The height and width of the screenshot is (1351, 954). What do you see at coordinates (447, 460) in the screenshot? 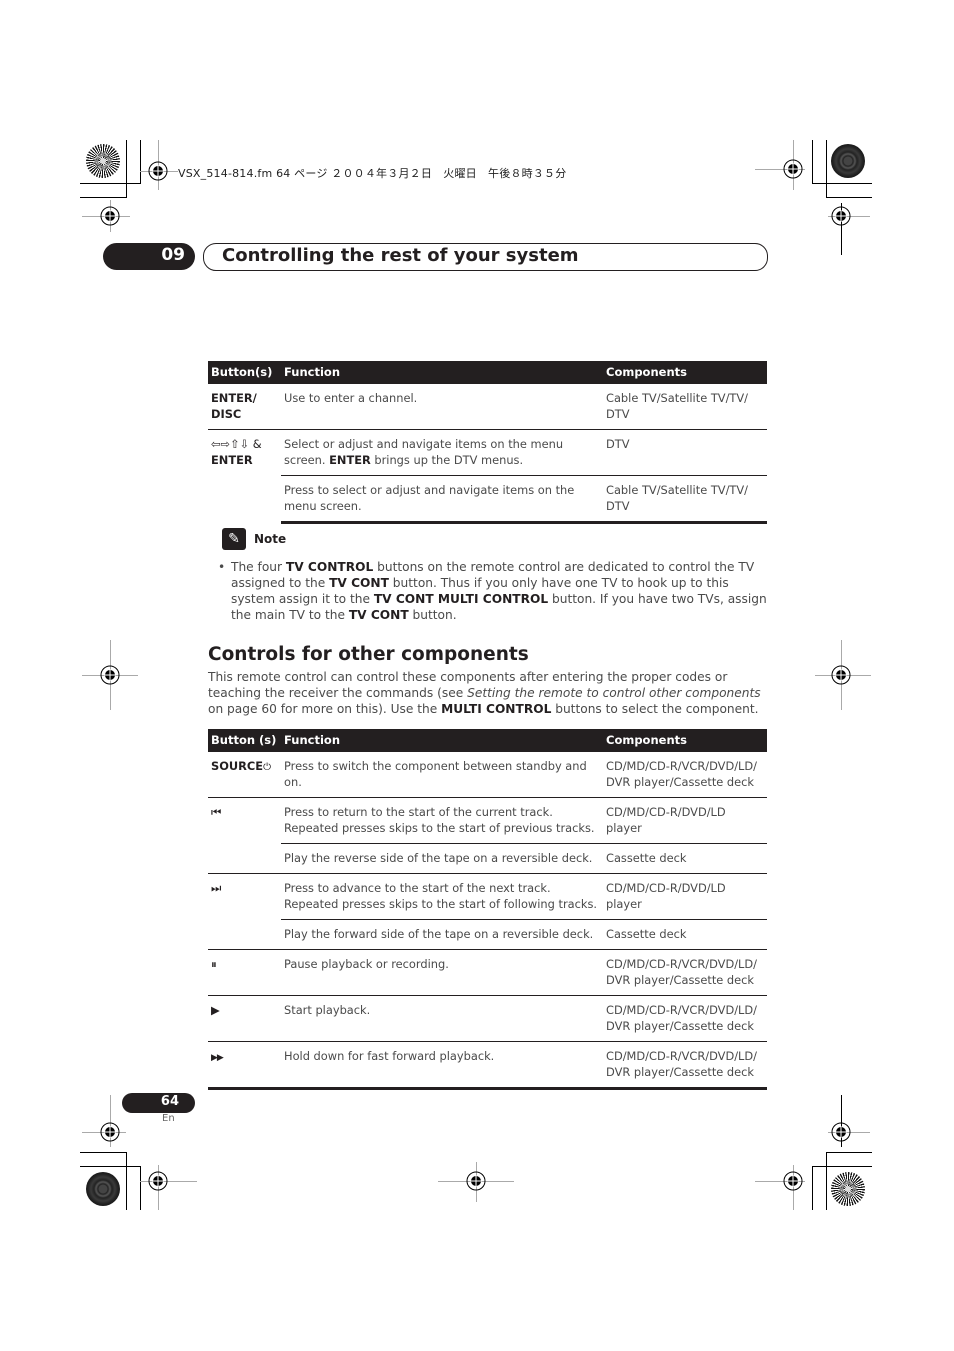
I see `function-text: brings up the DTV menus.` at bounding box center [447, 460].